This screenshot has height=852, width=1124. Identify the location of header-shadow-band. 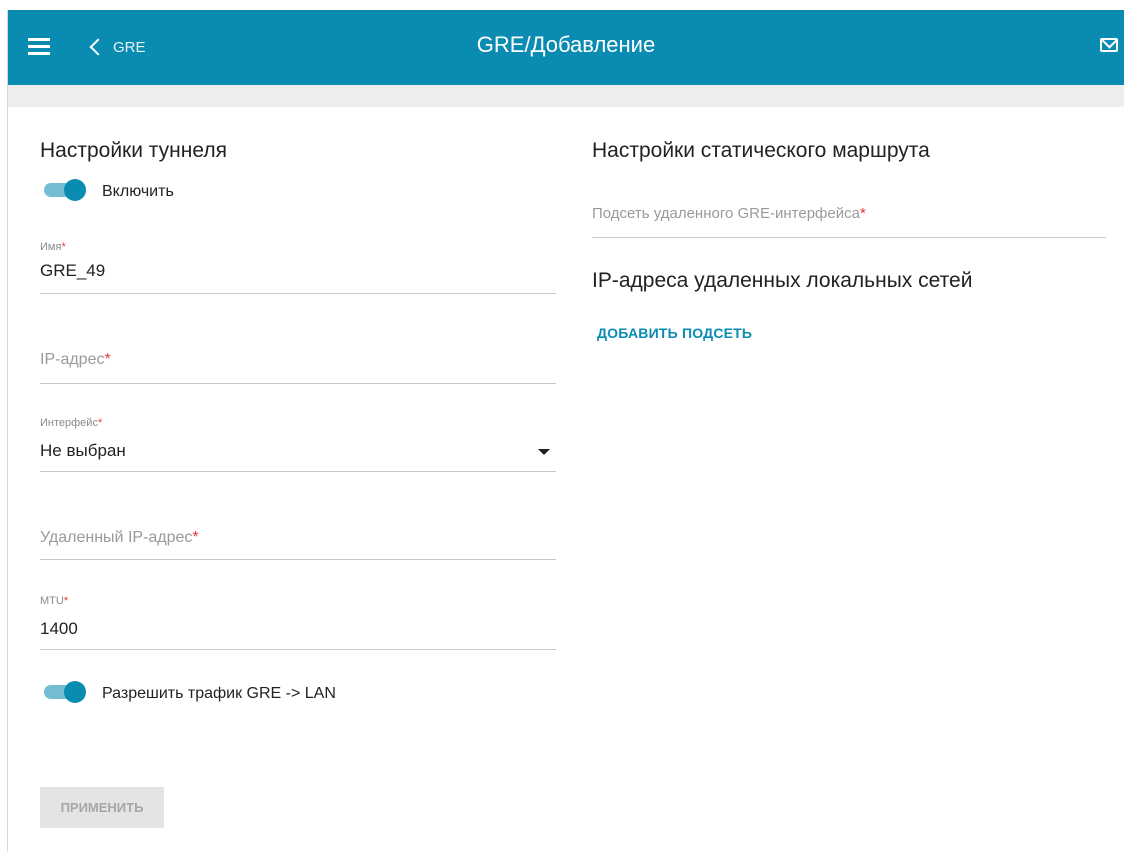
(566, 96).